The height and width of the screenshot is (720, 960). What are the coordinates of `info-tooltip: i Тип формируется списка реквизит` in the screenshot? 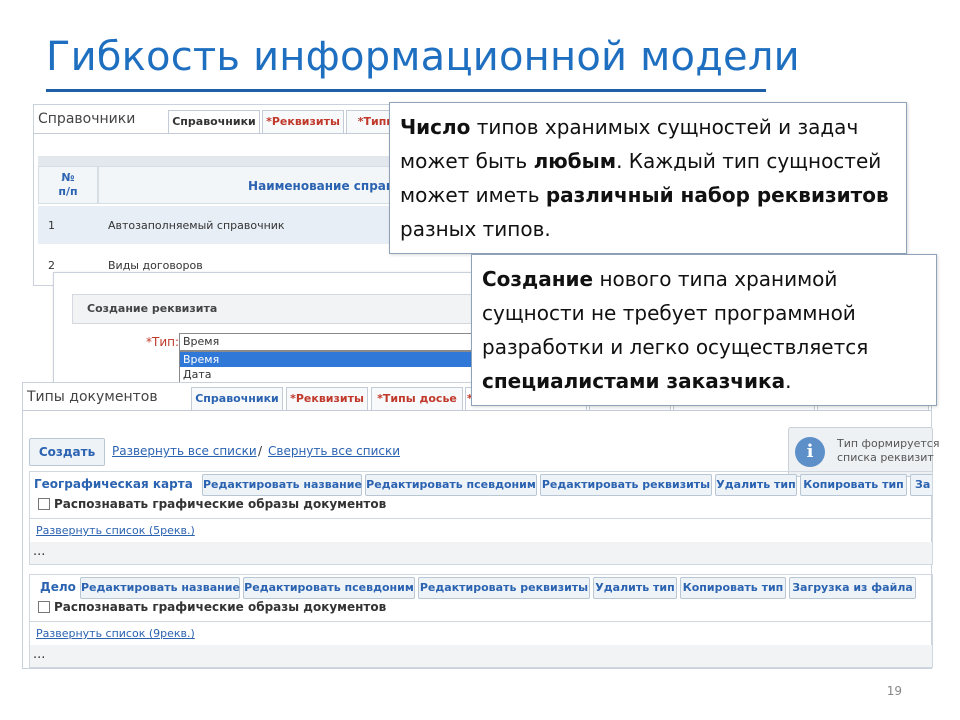 It's located at (863, 452).